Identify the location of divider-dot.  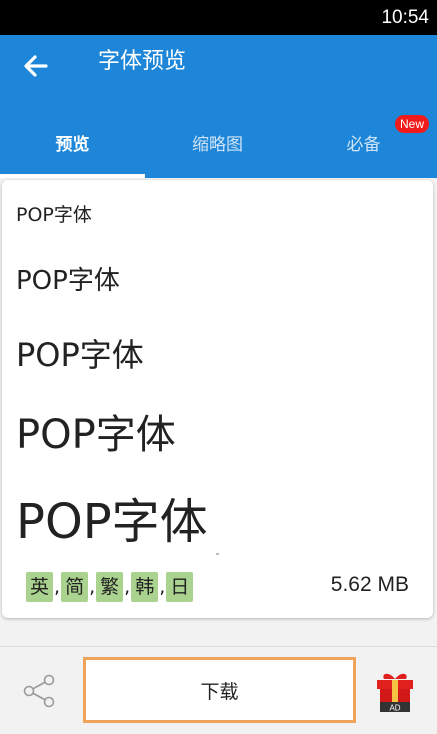
(217, 554).